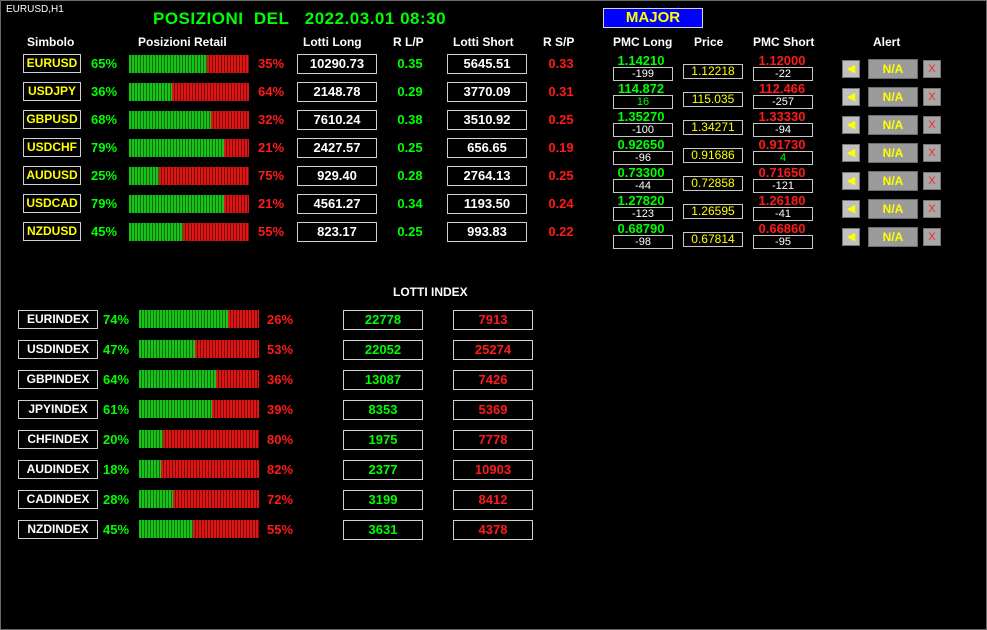 Image resolution: width=987 pixels, height=630 pixels. Describe the element at coordinates (709, 42) in the screenshot. I see `header-price: Price` at that location.